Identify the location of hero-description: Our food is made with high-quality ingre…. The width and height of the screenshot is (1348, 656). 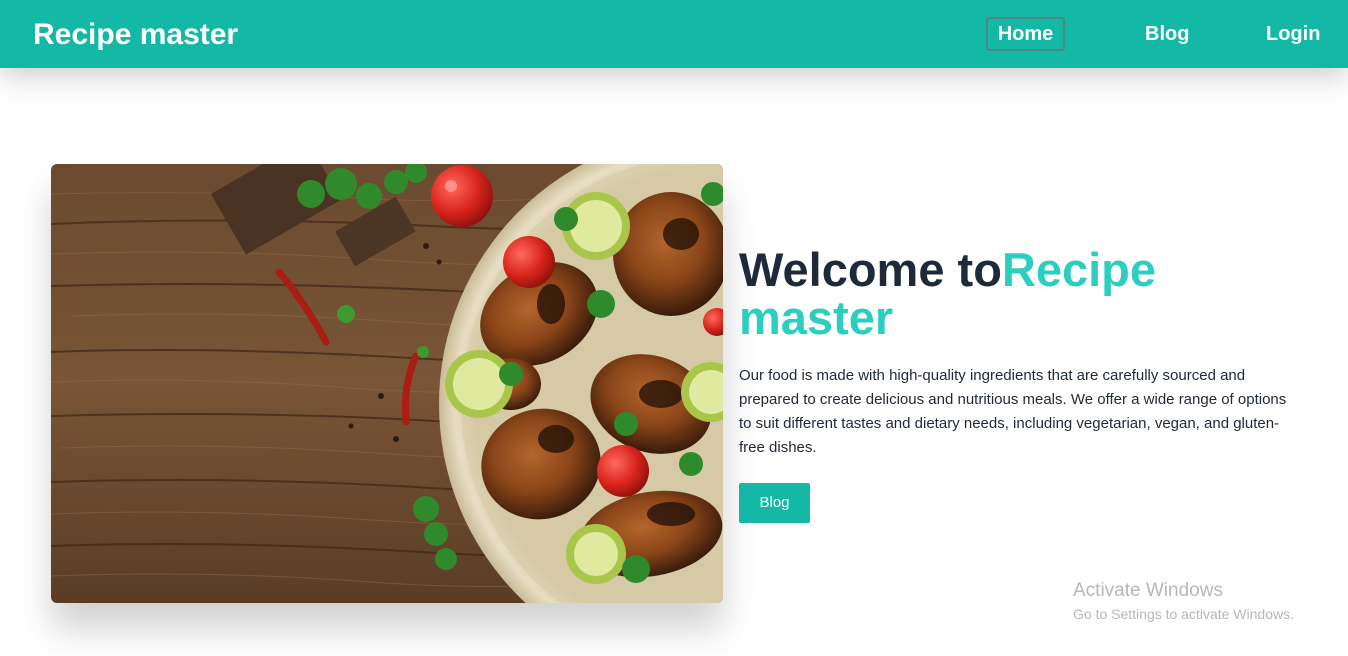
(1013, 411).